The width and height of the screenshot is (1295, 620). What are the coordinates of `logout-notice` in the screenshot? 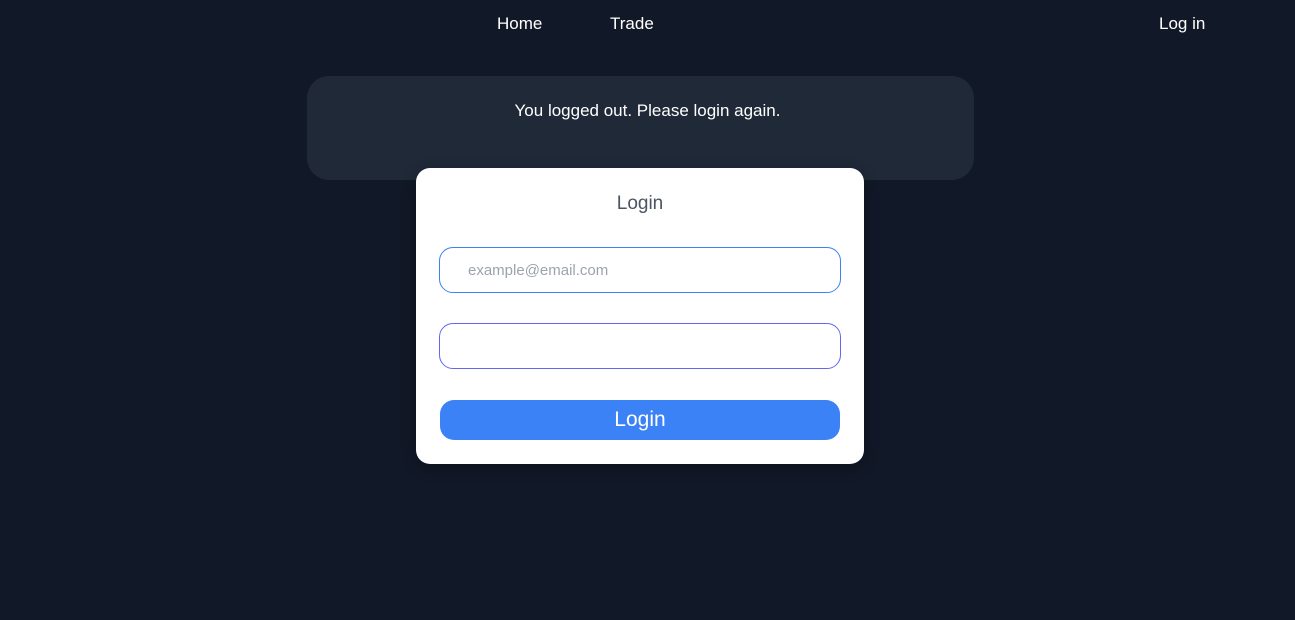 It's located at (640, 128).